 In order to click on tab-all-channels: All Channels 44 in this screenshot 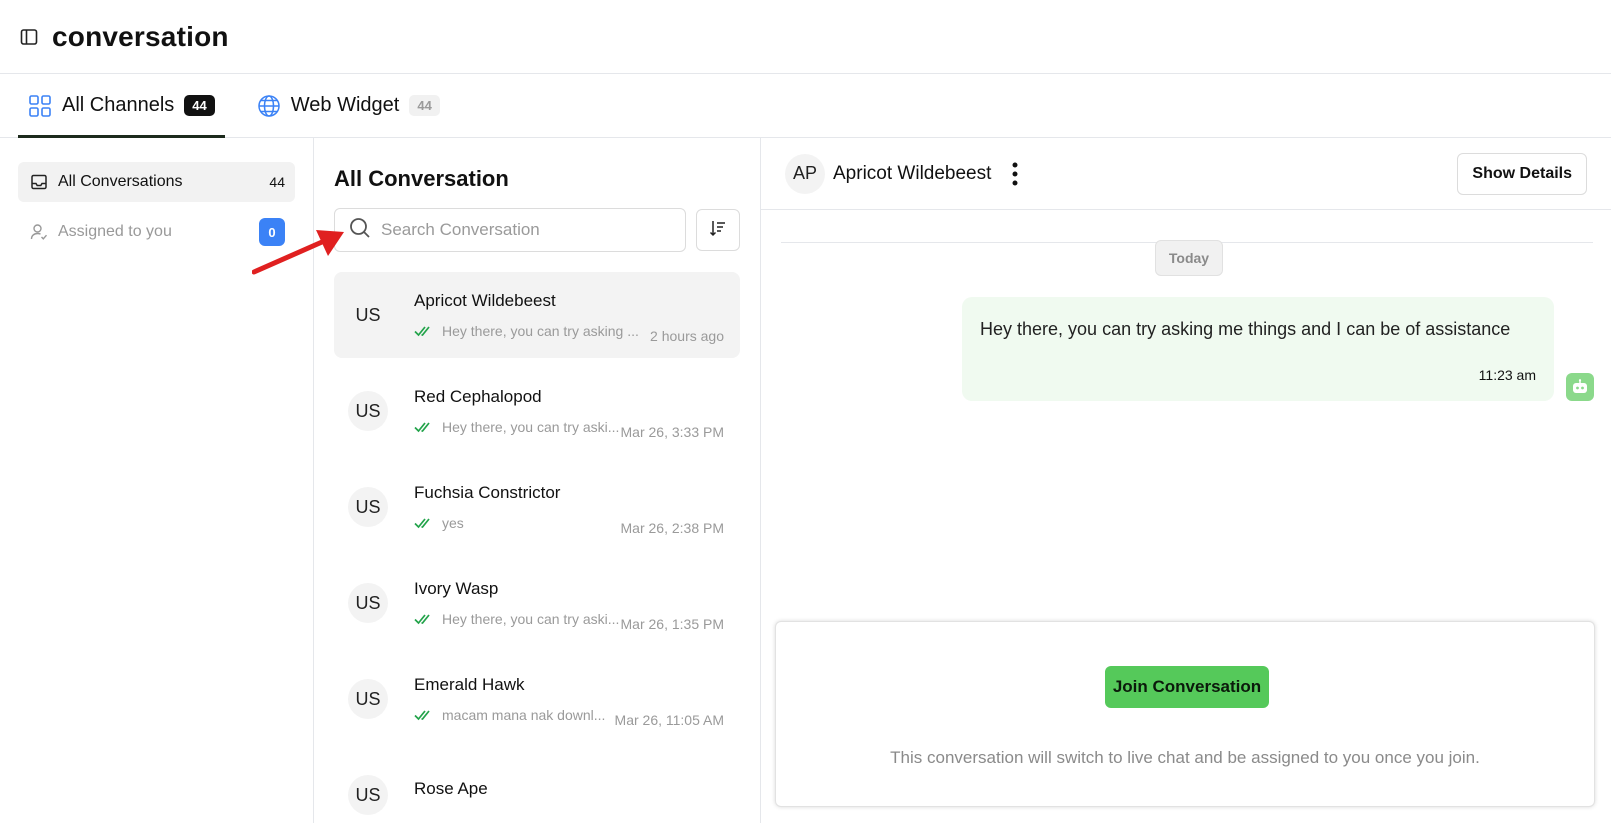, I will do `click(121, 106)`.